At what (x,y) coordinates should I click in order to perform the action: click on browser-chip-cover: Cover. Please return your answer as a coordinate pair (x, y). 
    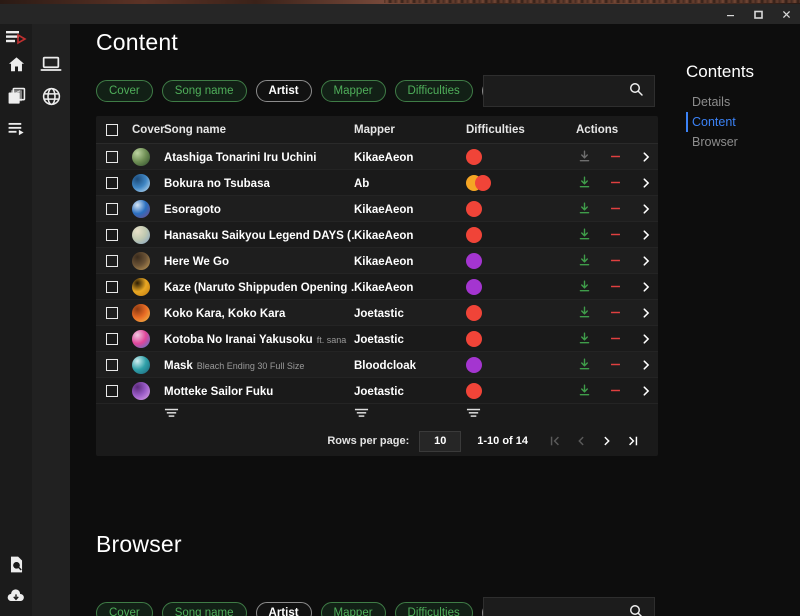
    Looking at the image, I should click on (124, 609).